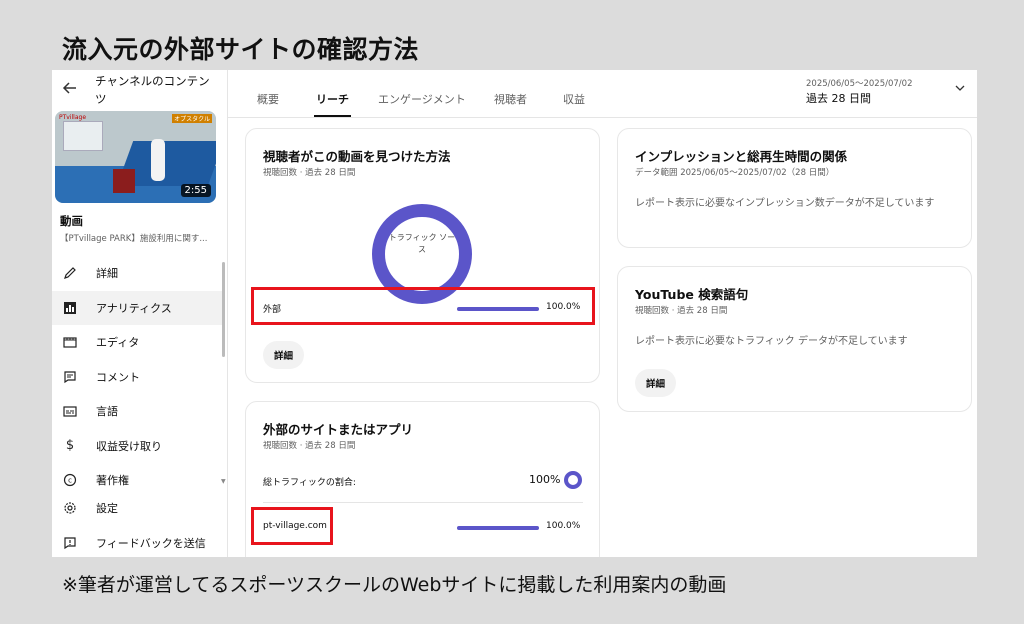  I want to click on sidebar-item-comments: コメント, so click(137, 377).